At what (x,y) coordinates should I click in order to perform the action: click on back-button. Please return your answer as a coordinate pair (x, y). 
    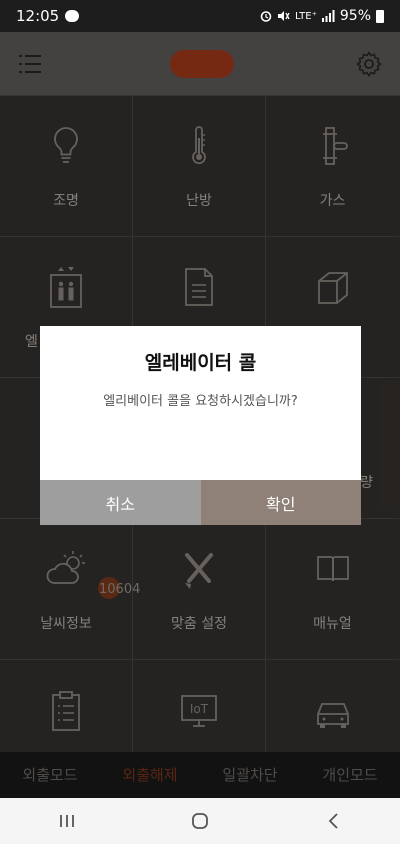
    Looking at the image, I should click on (333, 821).